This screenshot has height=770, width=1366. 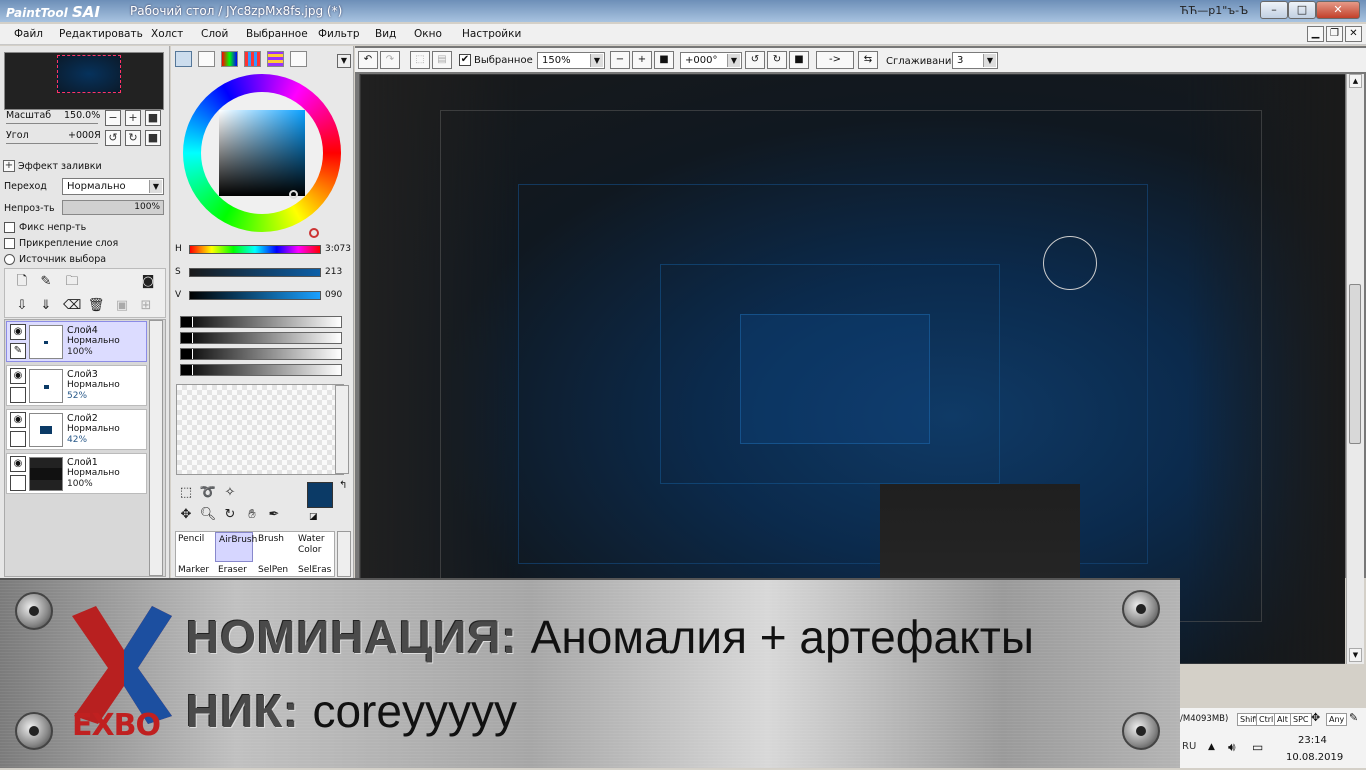 What do you see at coordinates (339, 34) in the screenshot?
I see `menu-filter: Фильтр` at bounding box center [339, 34].